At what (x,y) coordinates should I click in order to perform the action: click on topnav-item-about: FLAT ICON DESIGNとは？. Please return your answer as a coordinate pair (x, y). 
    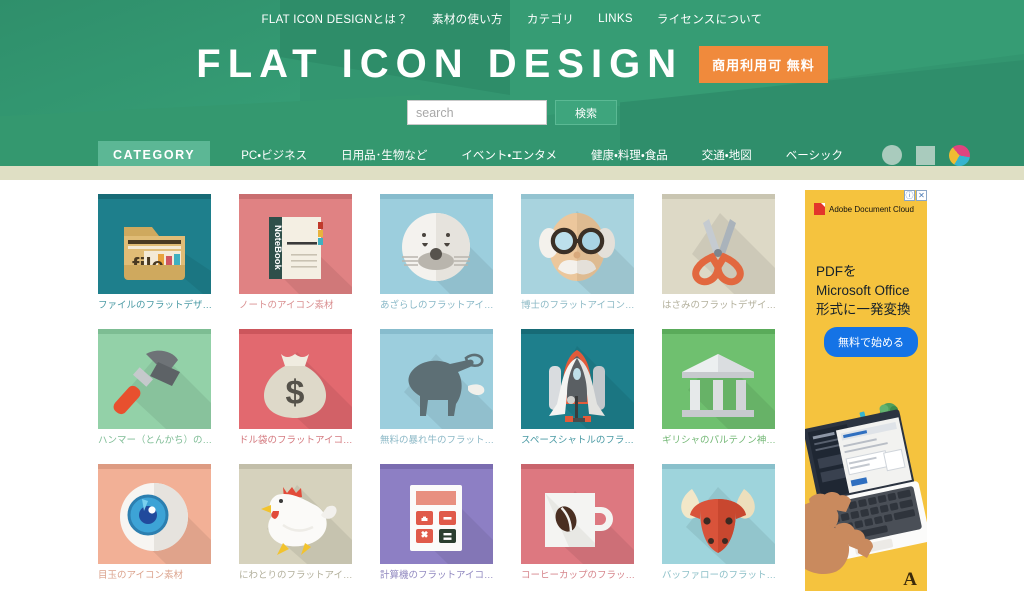
    Looking at the image, I should click on (335, 19).